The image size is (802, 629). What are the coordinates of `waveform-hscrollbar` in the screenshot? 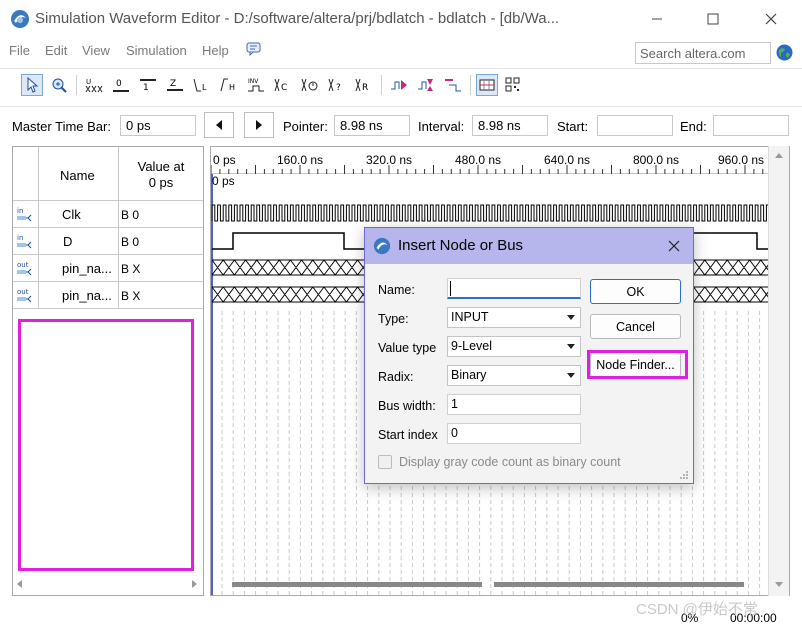 It's located at (490, 585).